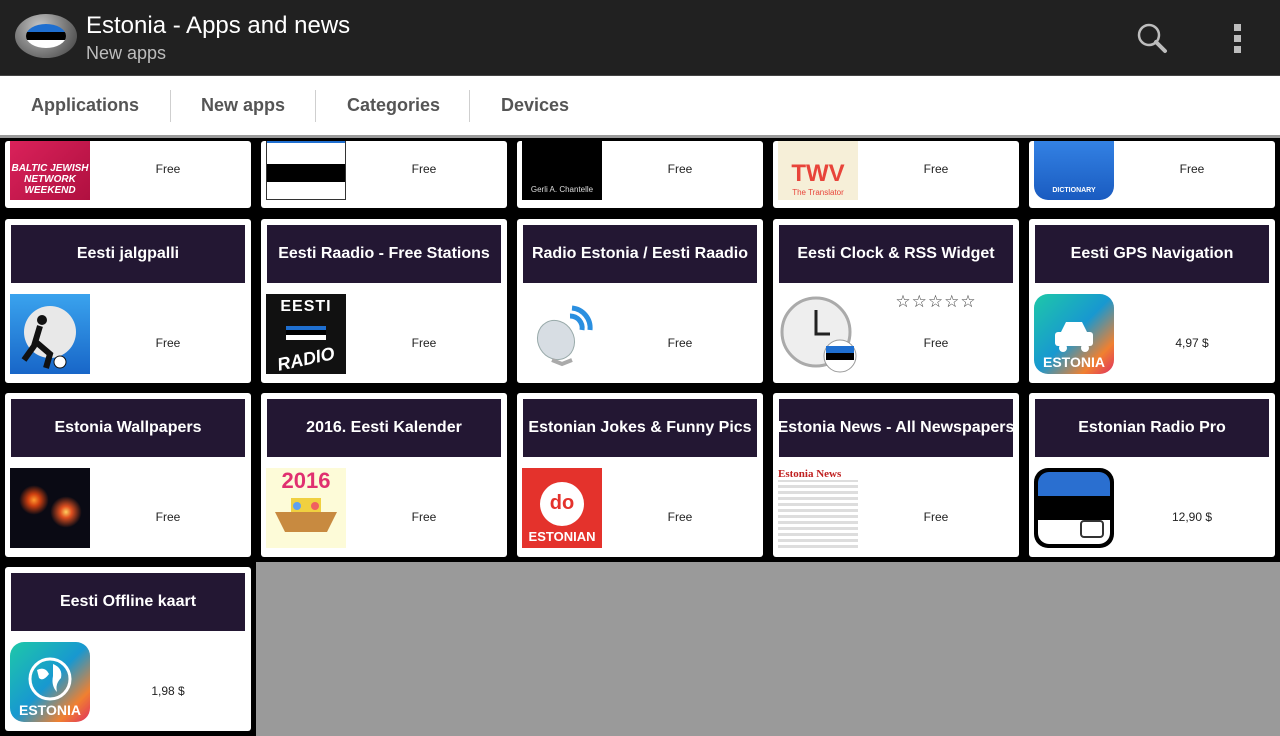 The height and width of the screenshot is (736, 1280). Describe the element at coordinates (128, 428) in the screenshot. I see `app-title: Estonia Wallpapers` at that location.